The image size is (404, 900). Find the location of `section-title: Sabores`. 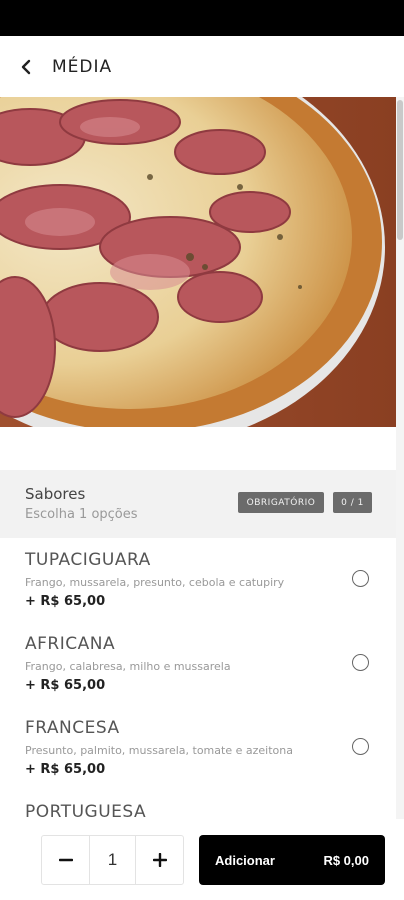

section-title: Sabores is located at coordinates (55, 494).